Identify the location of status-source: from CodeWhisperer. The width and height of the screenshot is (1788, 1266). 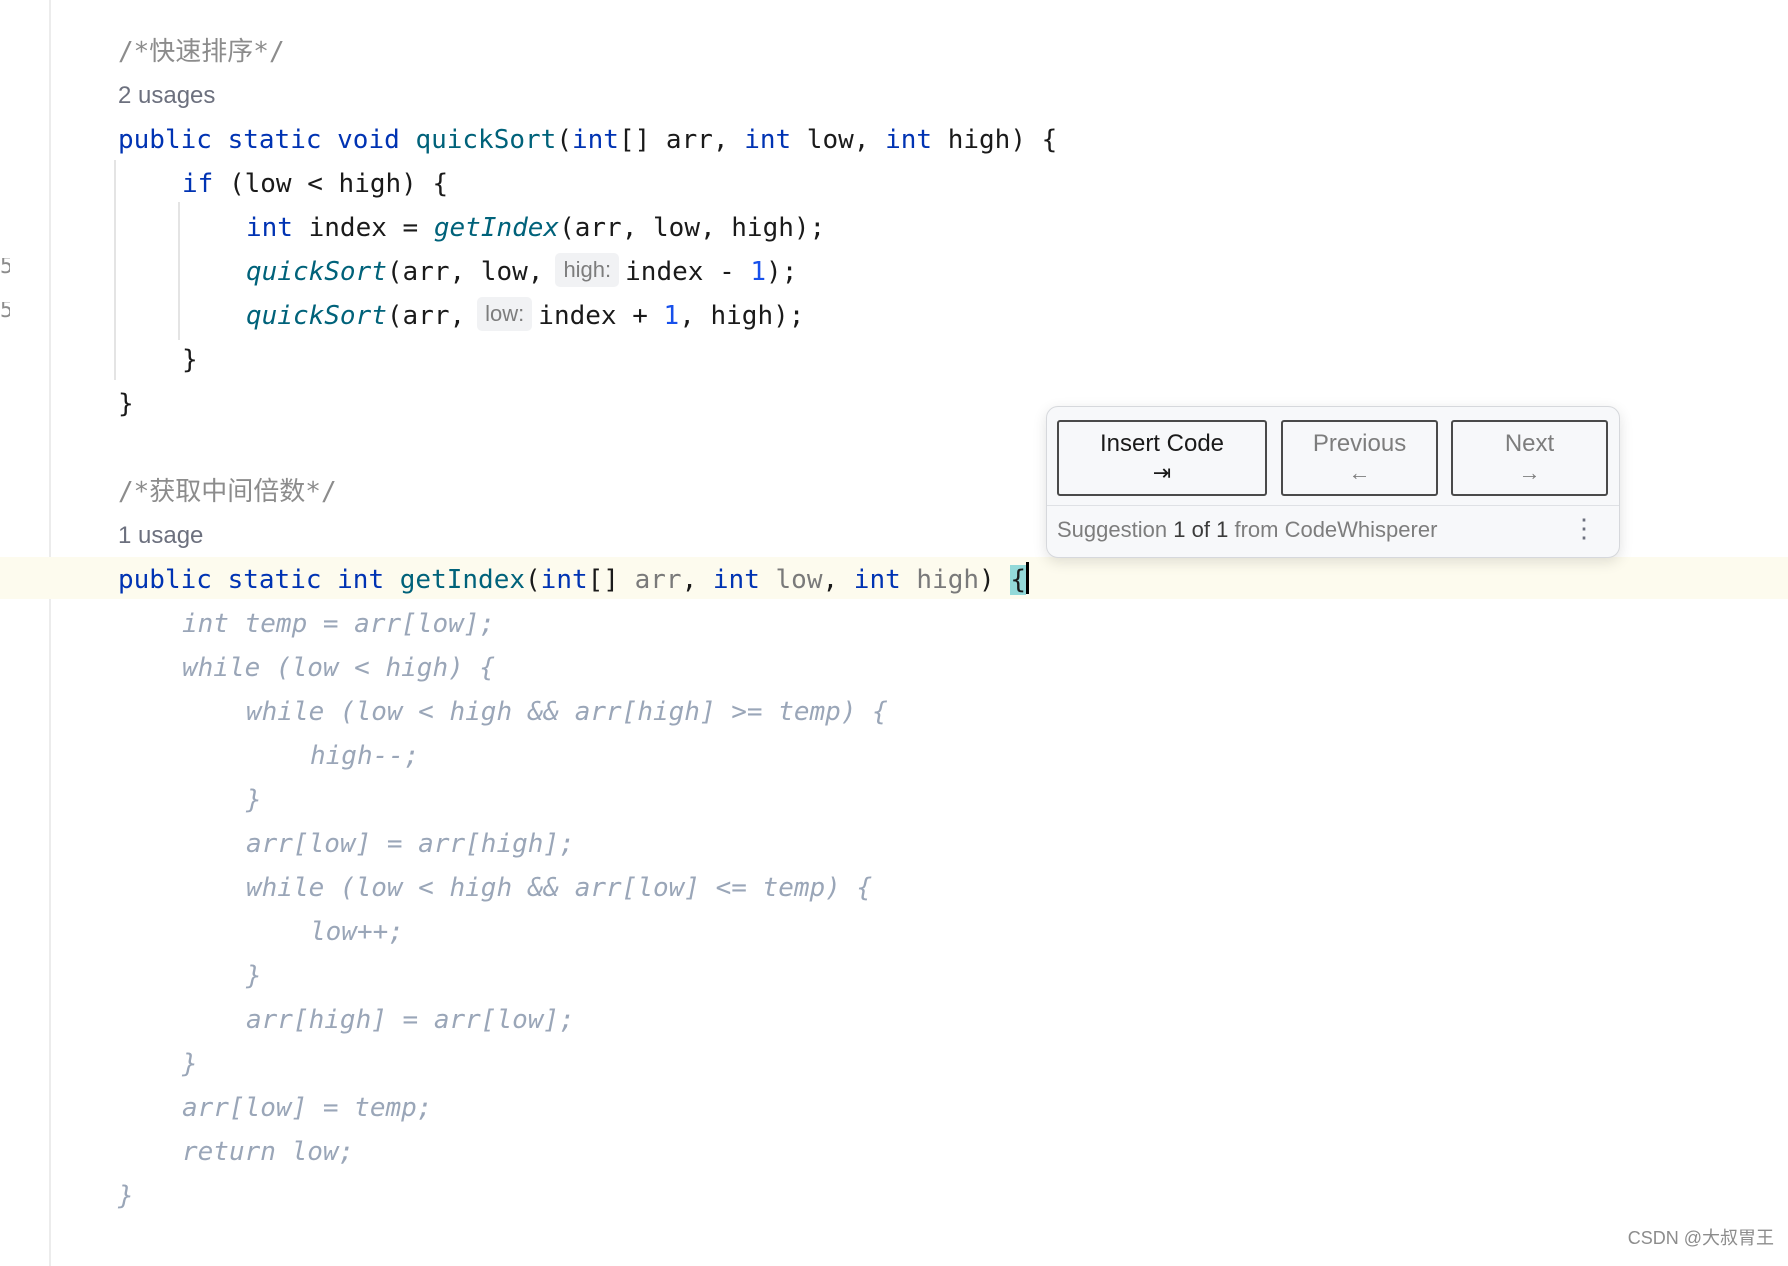
(1336, 529).